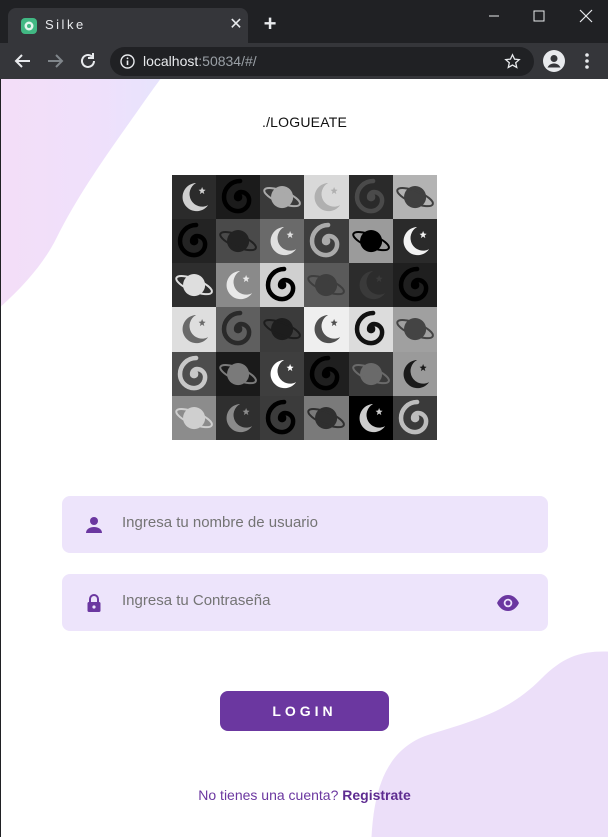 The image size is (608, 837). What do you see at coordinates (489, 744) in the screenshot?
I see `decorative-blob-bottom` at bounding box center [489, 744].